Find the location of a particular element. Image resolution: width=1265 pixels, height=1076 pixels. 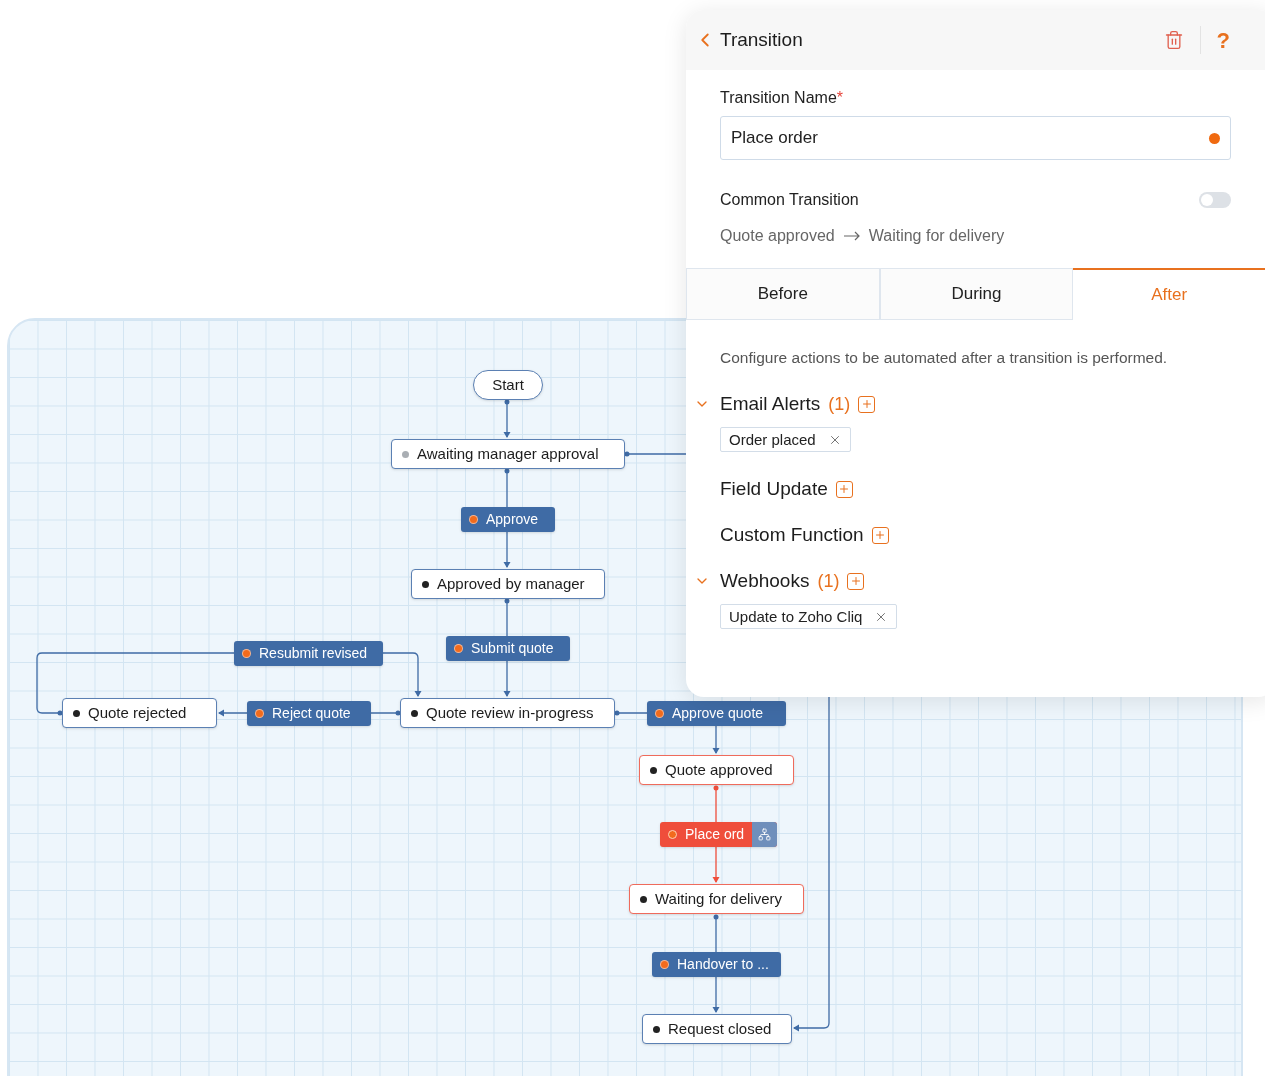

state-label: Quote review in-progress is located at coordinates (510, 712).